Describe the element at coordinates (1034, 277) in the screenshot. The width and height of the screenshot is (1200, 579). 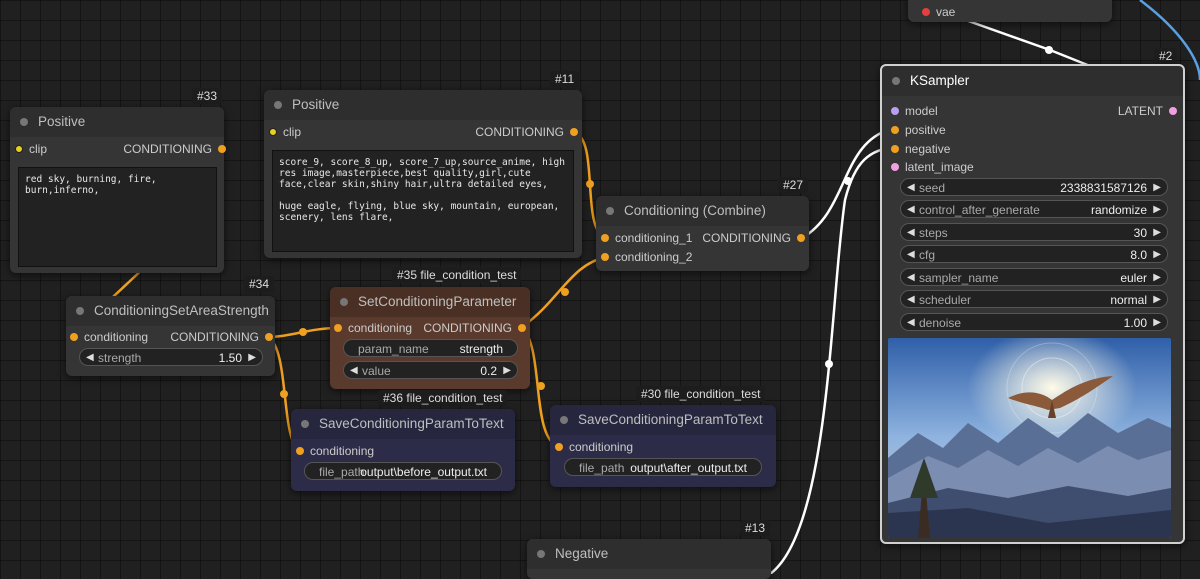
I see `sampler-name-widget: ◀ sampler_name euler ▶` at that location.